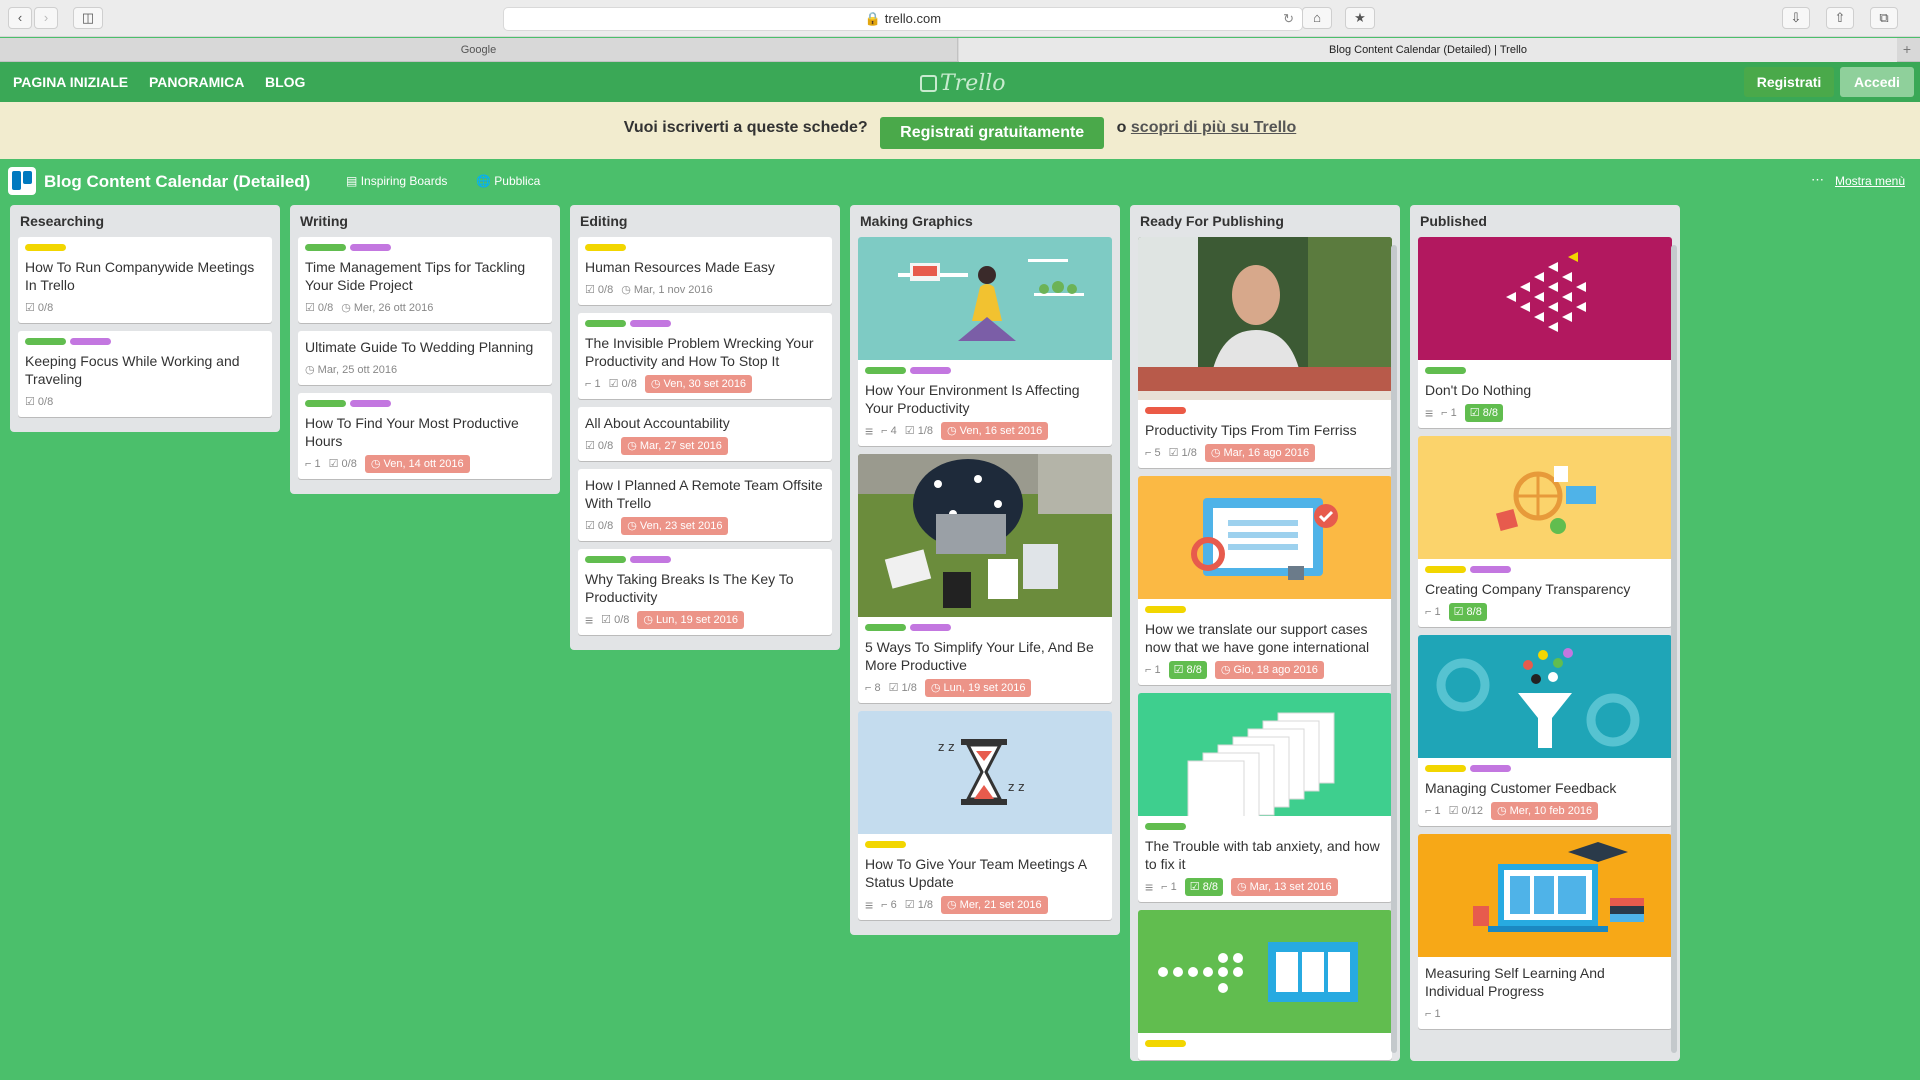 The image size is (1920, 1080). What do you see at coordinates (285, 82) in the screenshot?
I see `nav-link-blog: BLOG` at bounding box center [285, 82].